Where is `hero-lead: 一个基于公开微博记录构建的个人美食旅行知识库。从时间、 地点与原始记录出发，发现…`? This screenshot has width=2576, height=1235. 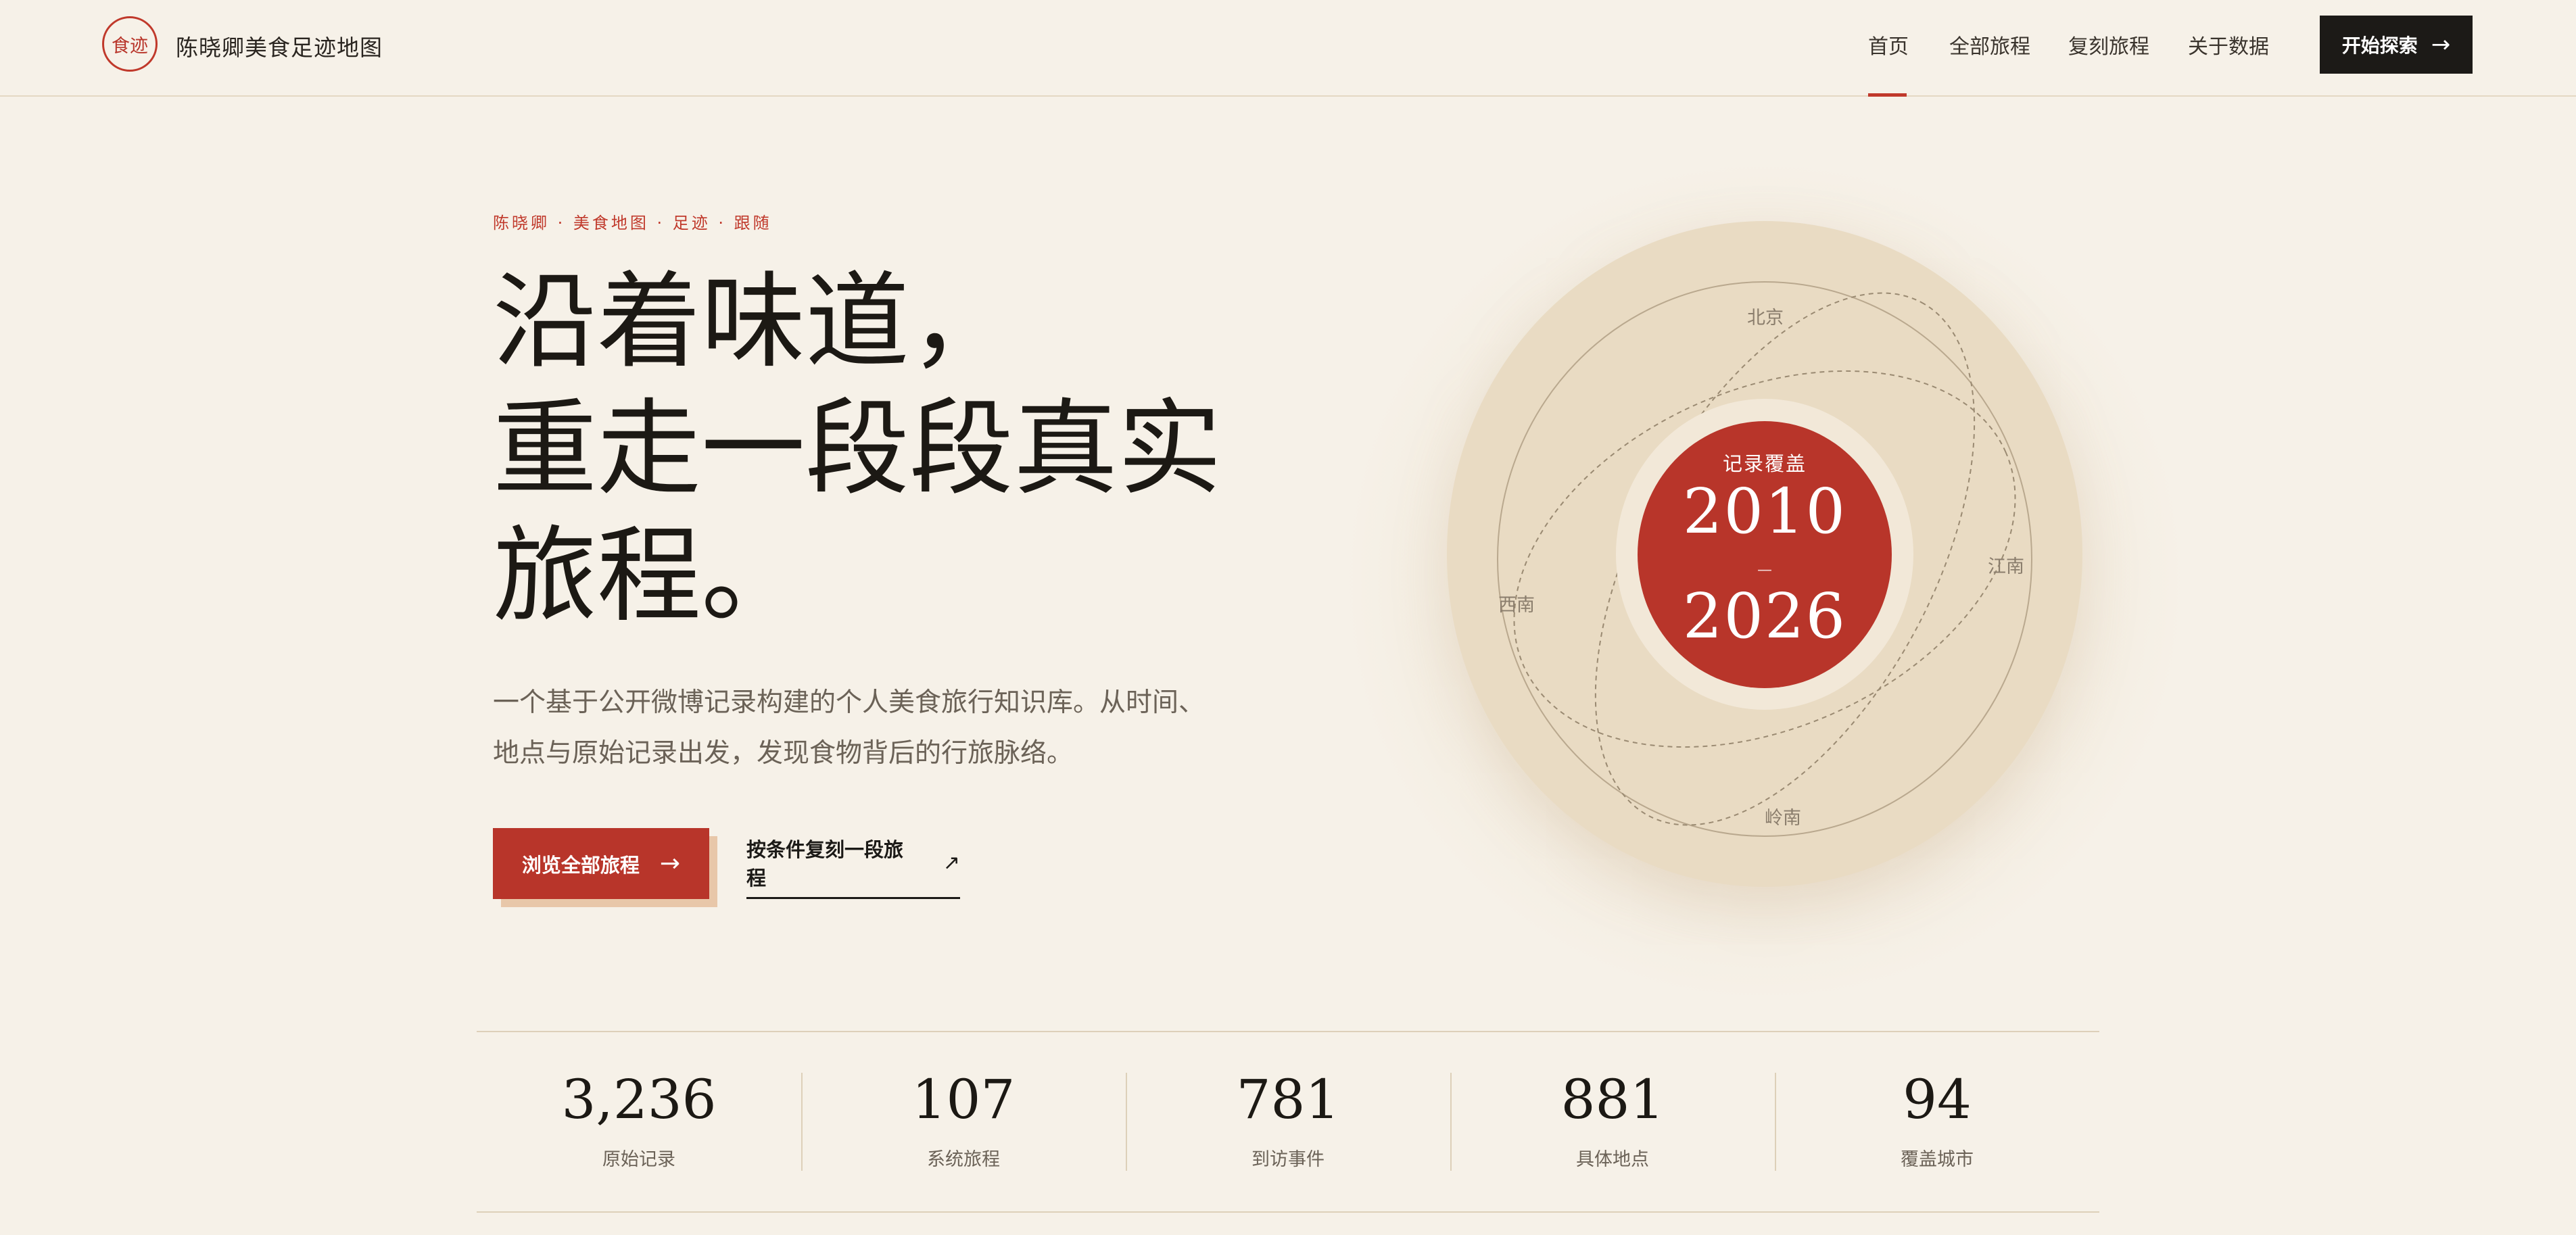
hero-lead: 一个基于公开微博记录构建的个人美食旅行知识库。从时间、 地点与原始记录出发，发现… is located at coordinates (849, 728).